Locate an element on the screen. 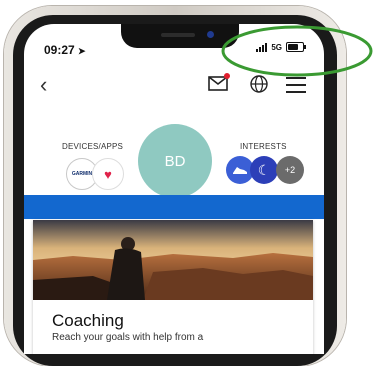 This screenshot has width=377, height=366. status-time: 09:27 ➤ is located at coordinates (65, 50).